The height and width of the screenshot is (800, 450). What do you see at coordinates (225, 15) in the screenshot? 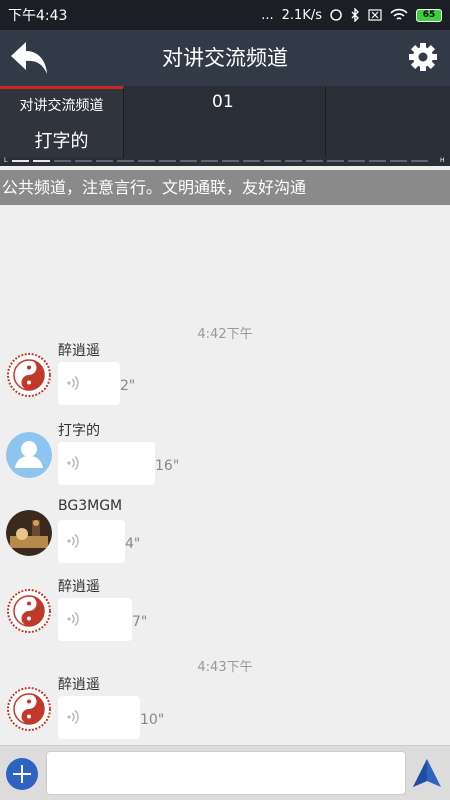
I see `status-bar: 下午4:43 ... 2.1K/s 65` at bounding box center [225, 15].